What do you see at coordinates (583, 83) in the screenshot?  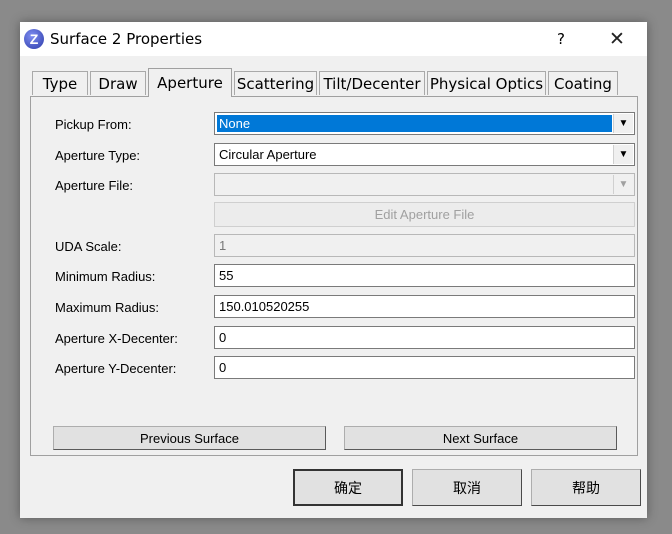 I see `tab-coating: Coating` at bounding box center [583, 83].